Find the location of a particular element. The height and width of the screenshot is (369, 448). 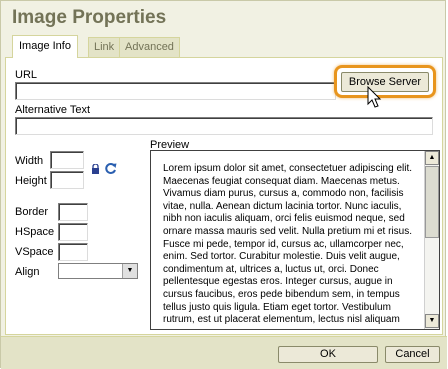

vspace-input is located at coordinates (73, 252).